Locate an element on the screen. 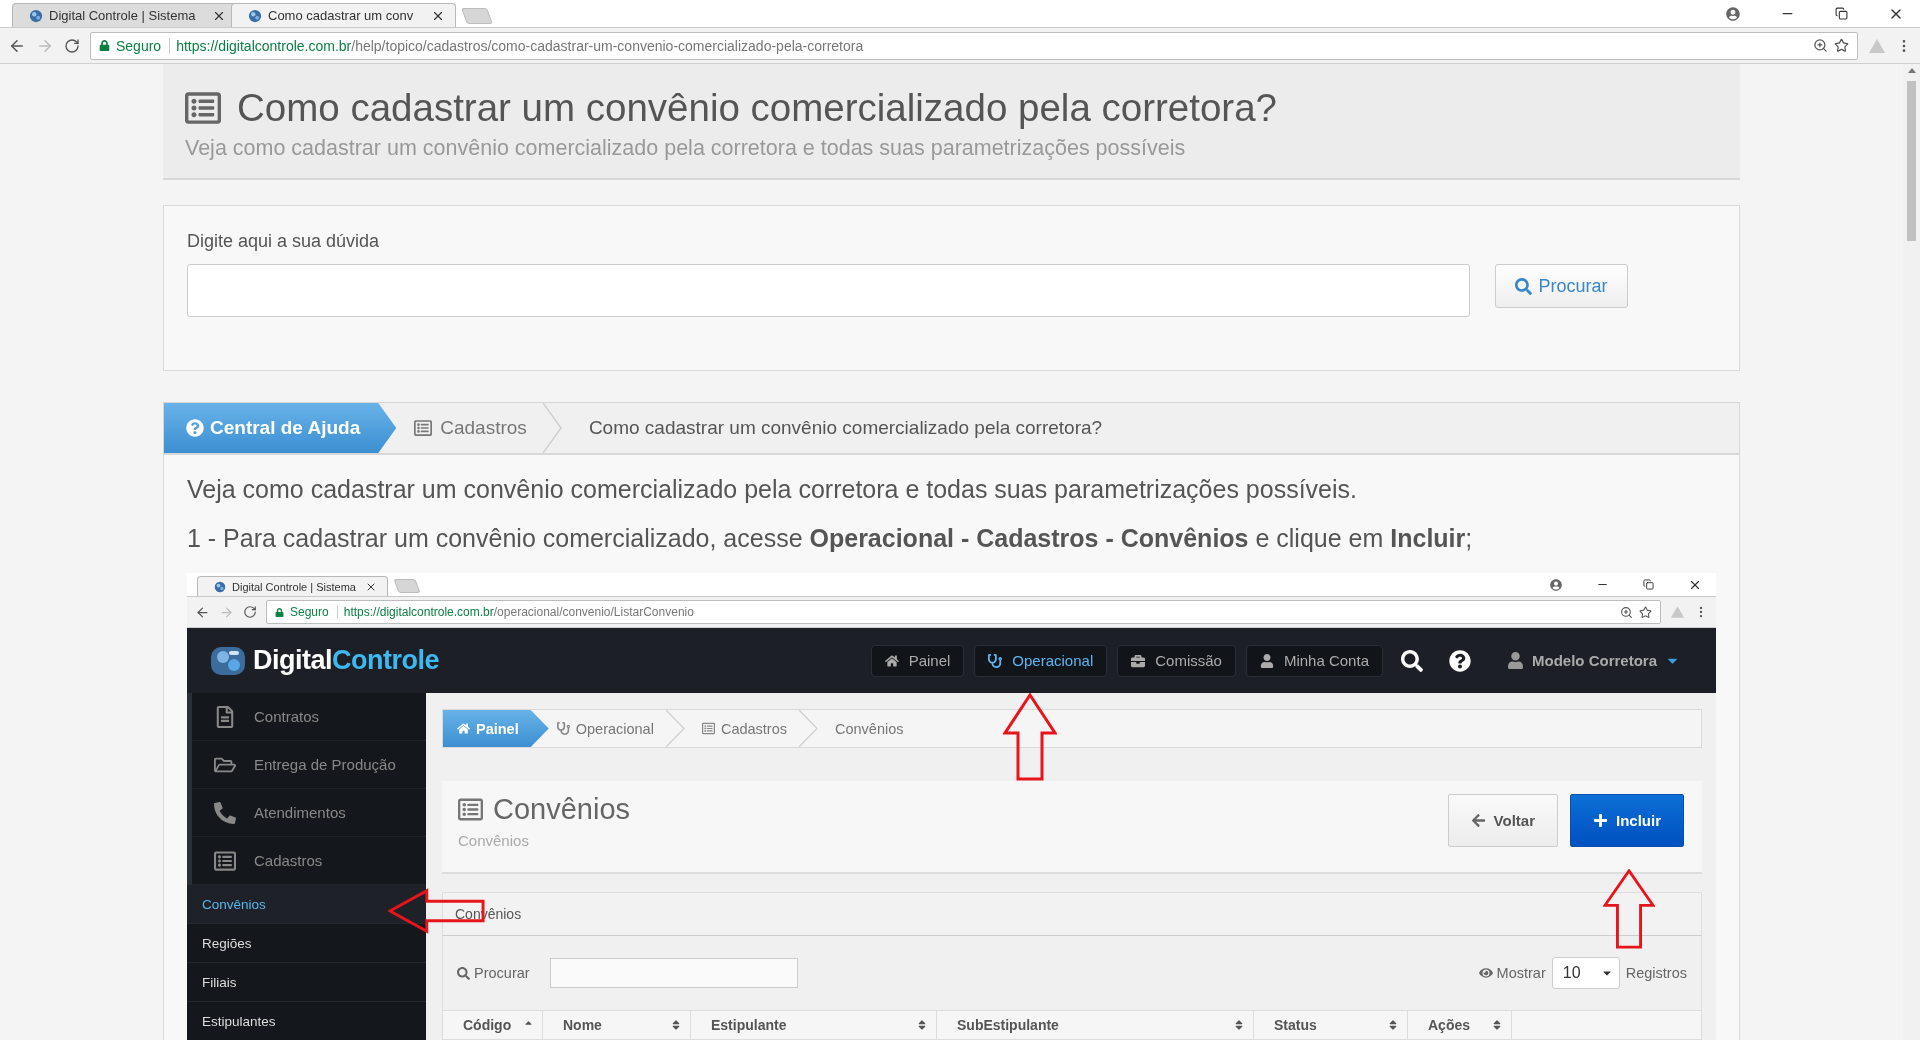 The width and height of the screenshot is (1920, 1040). column-header: Estipulante is located at coordinates (814, 1025).